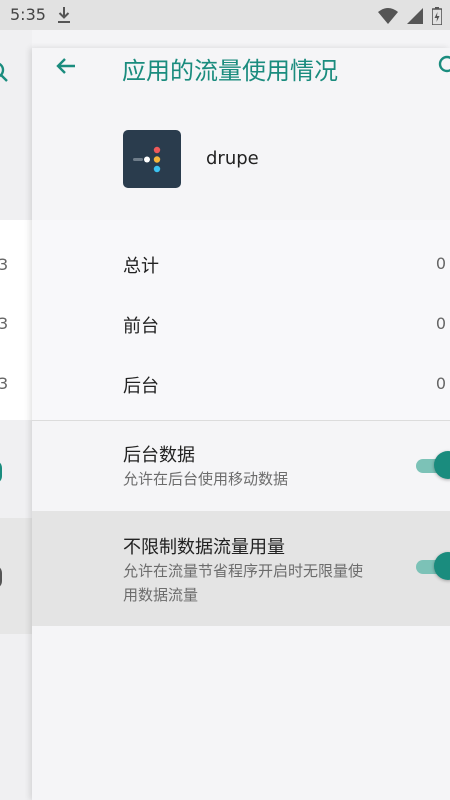 Image resolution: width=450 pixels, height=800 pixels. Describe the element at coordinates (141, 386) in the screenshot. I see `usage-label: 后台` at that location.